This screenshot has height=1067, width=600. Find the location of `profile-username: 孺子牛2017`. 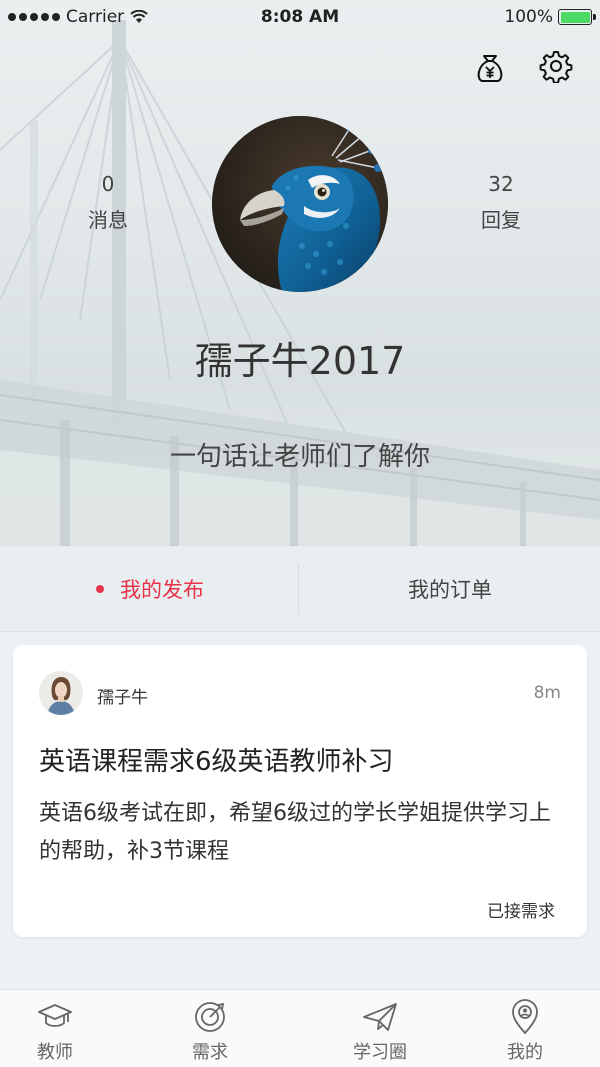

profile-username: 孺子牛2017 is located at coordinates (300, 361).